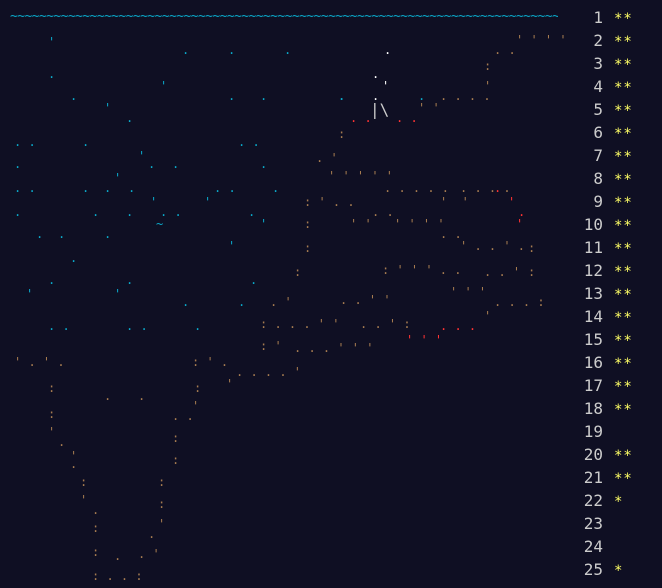 This screenshot has width=662, height=588. I want to click on day-number: 18, so click(593, 408).